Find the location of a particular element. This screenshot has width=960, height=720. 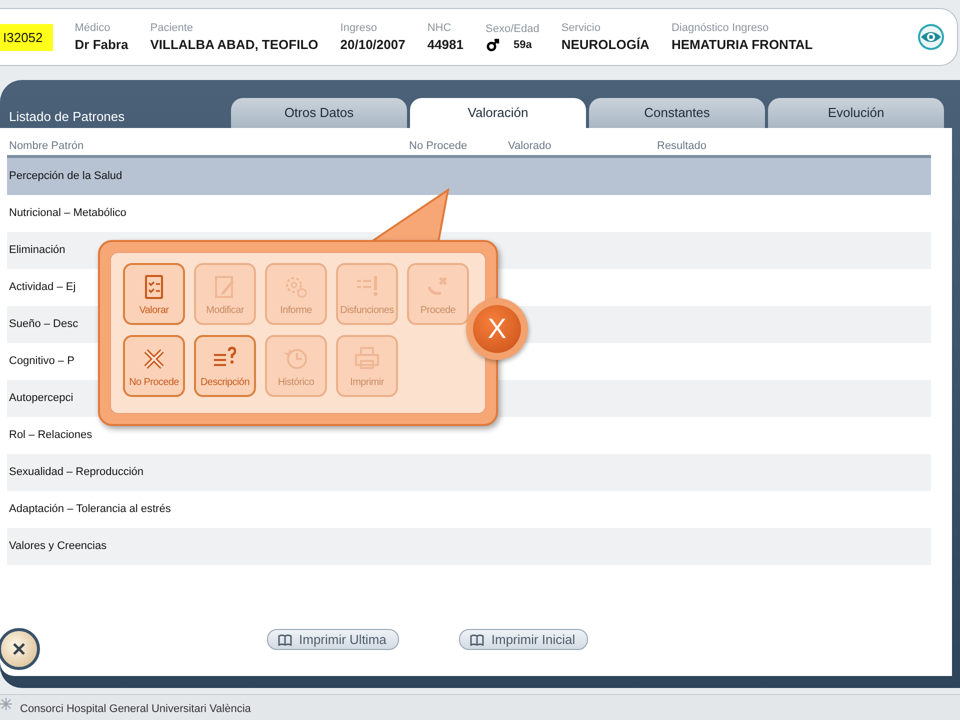

field-label: Servicio is located at coordinates (581, 28).